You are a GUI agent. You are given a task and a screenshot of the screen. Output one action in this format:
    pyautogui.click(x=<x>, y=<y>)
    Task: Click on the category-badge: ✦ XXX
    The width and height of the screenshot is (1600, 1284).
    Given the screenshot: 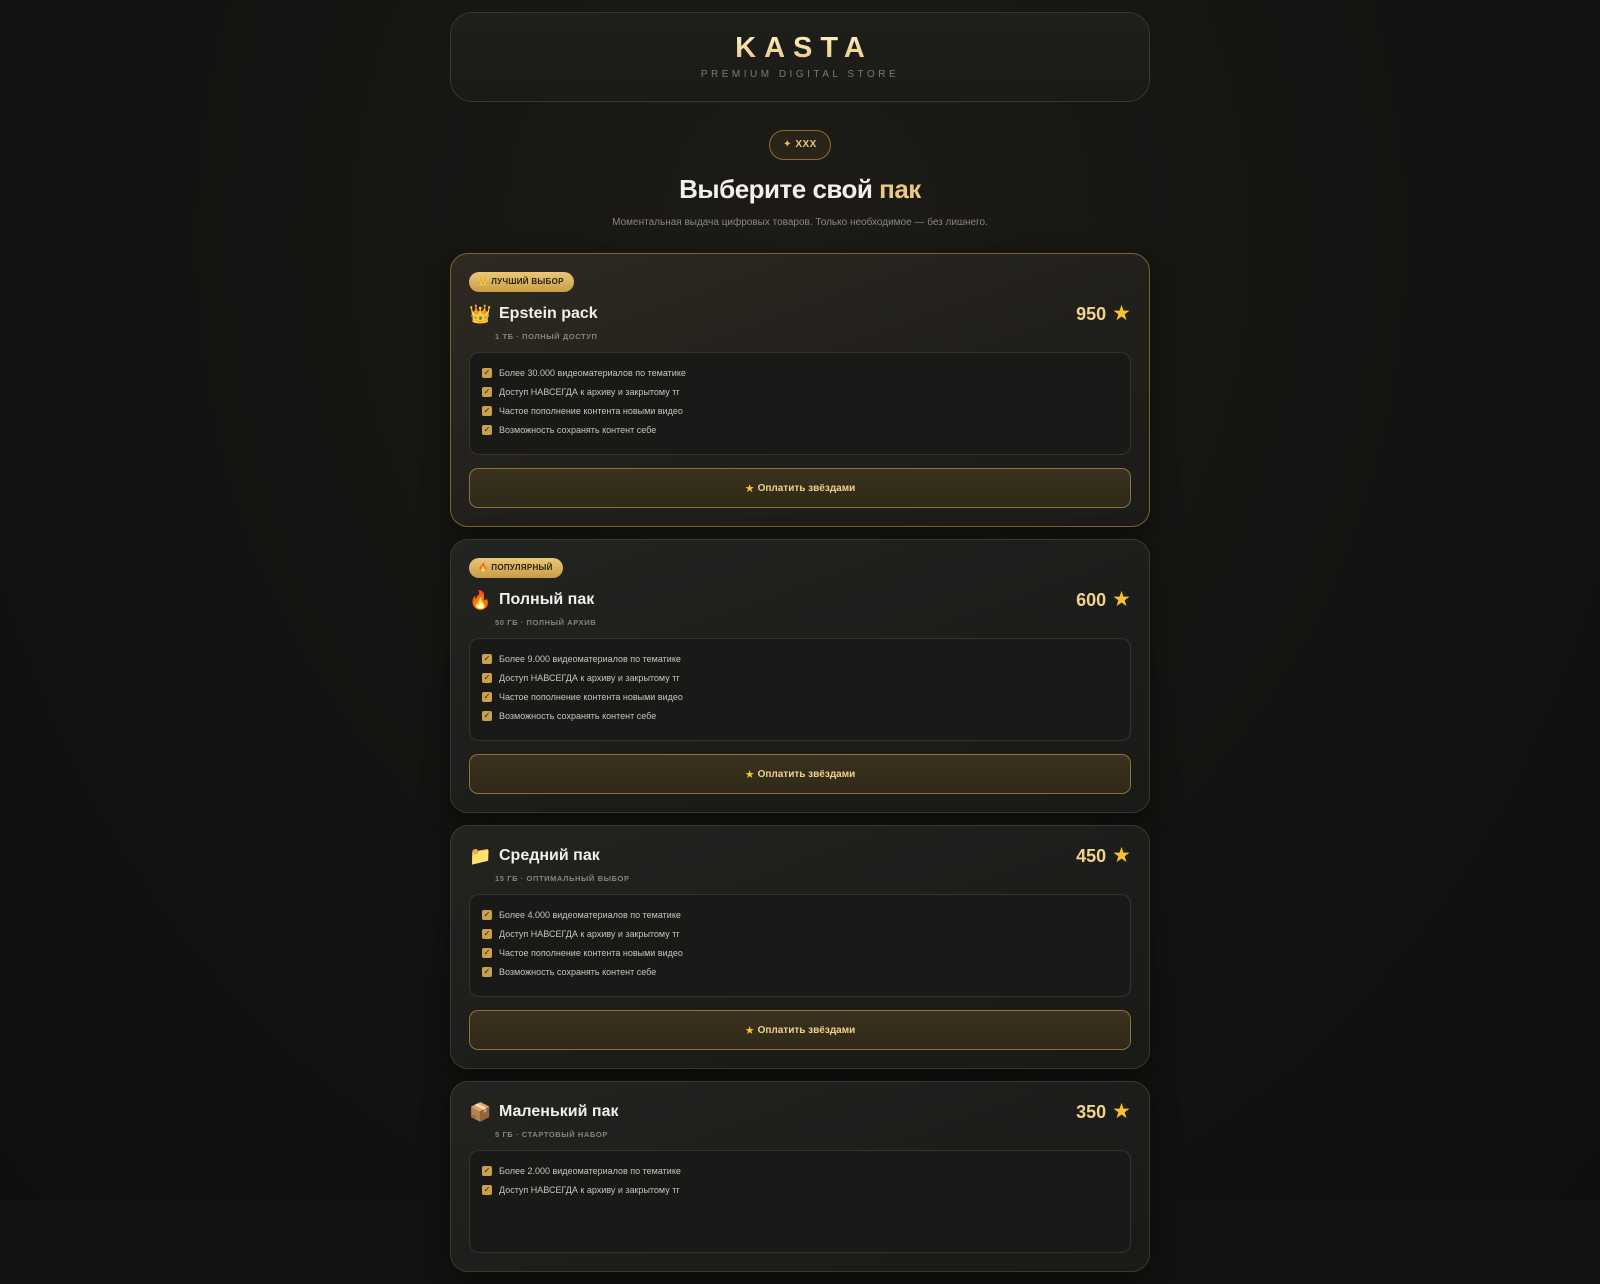 What is the action you would take?
    pyautogui.click(x=800, y=145)
    